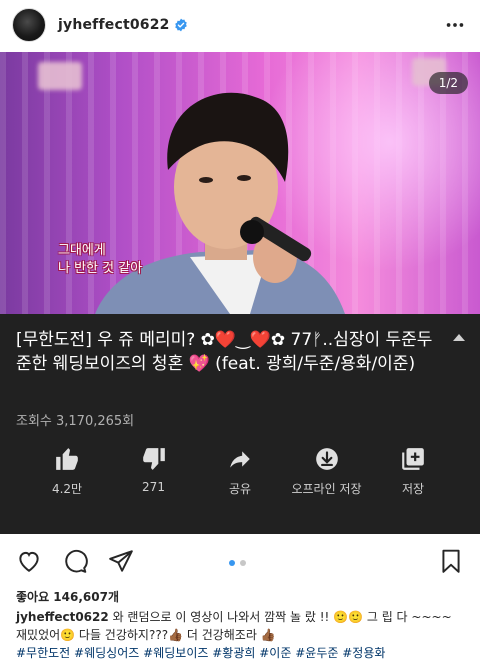  I want to click on carousel-dot, so click(243, 563).